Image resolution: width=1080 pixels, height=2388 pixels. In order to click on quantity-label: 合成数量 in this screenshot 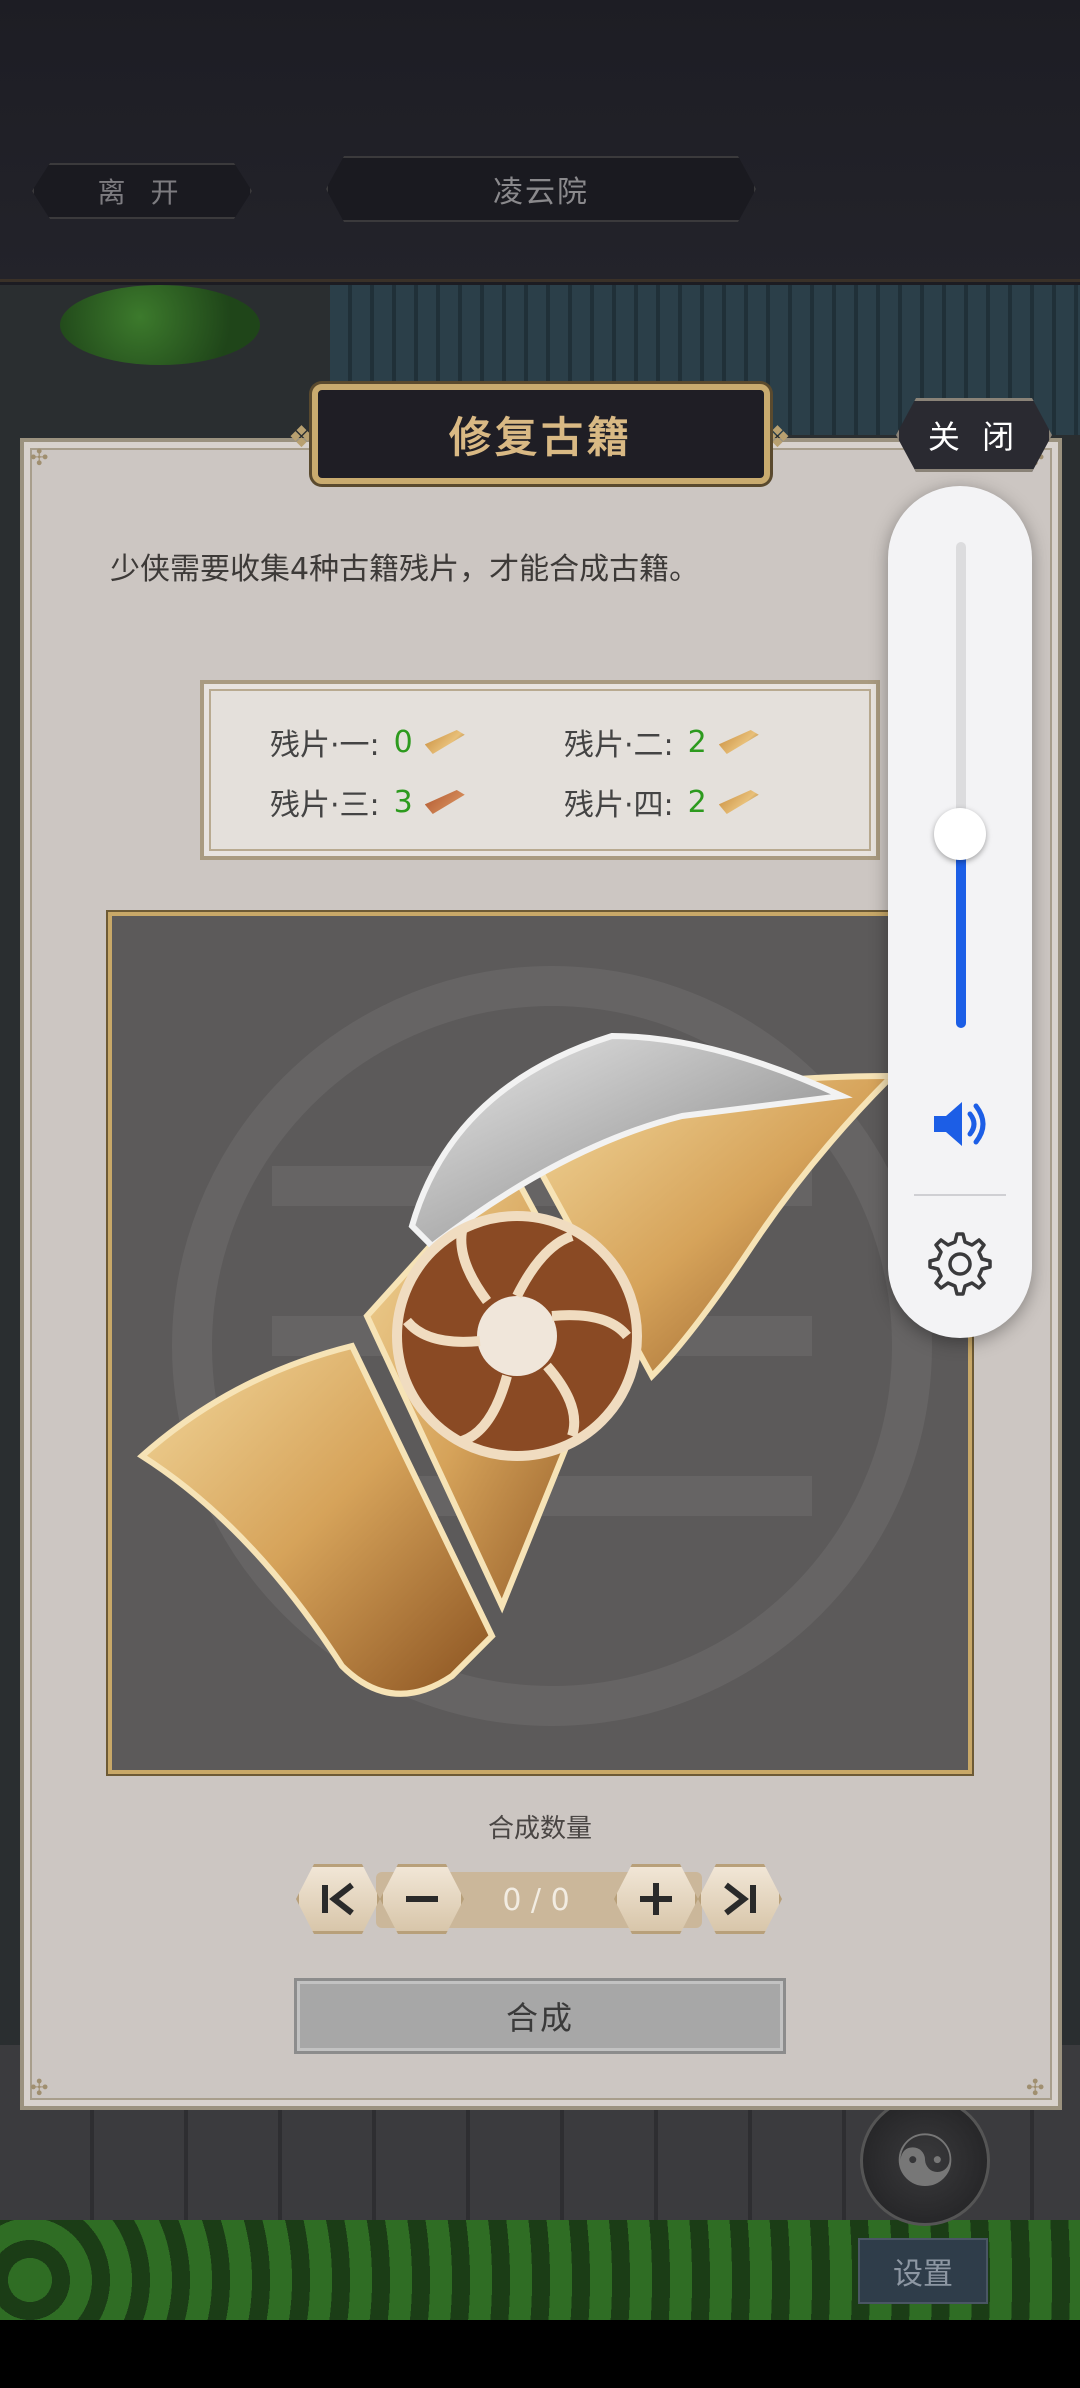, I will do `click(539, 1829)`.